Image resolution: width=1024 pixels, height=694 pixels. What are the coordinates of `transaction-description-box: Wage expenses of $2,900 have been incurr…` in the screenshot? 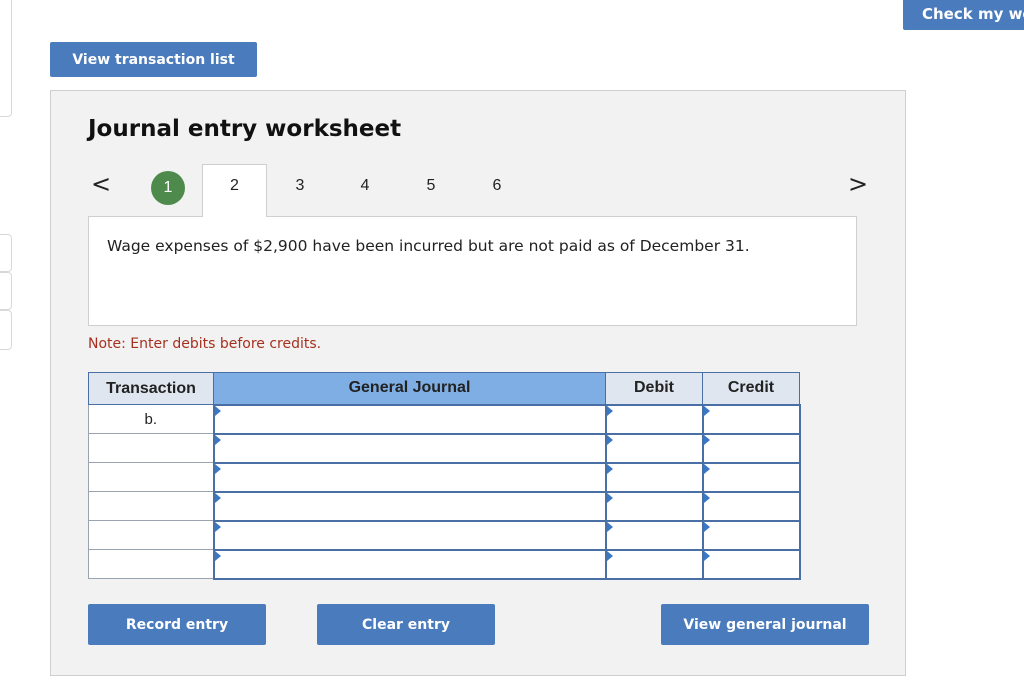 It's located at (472, 271).